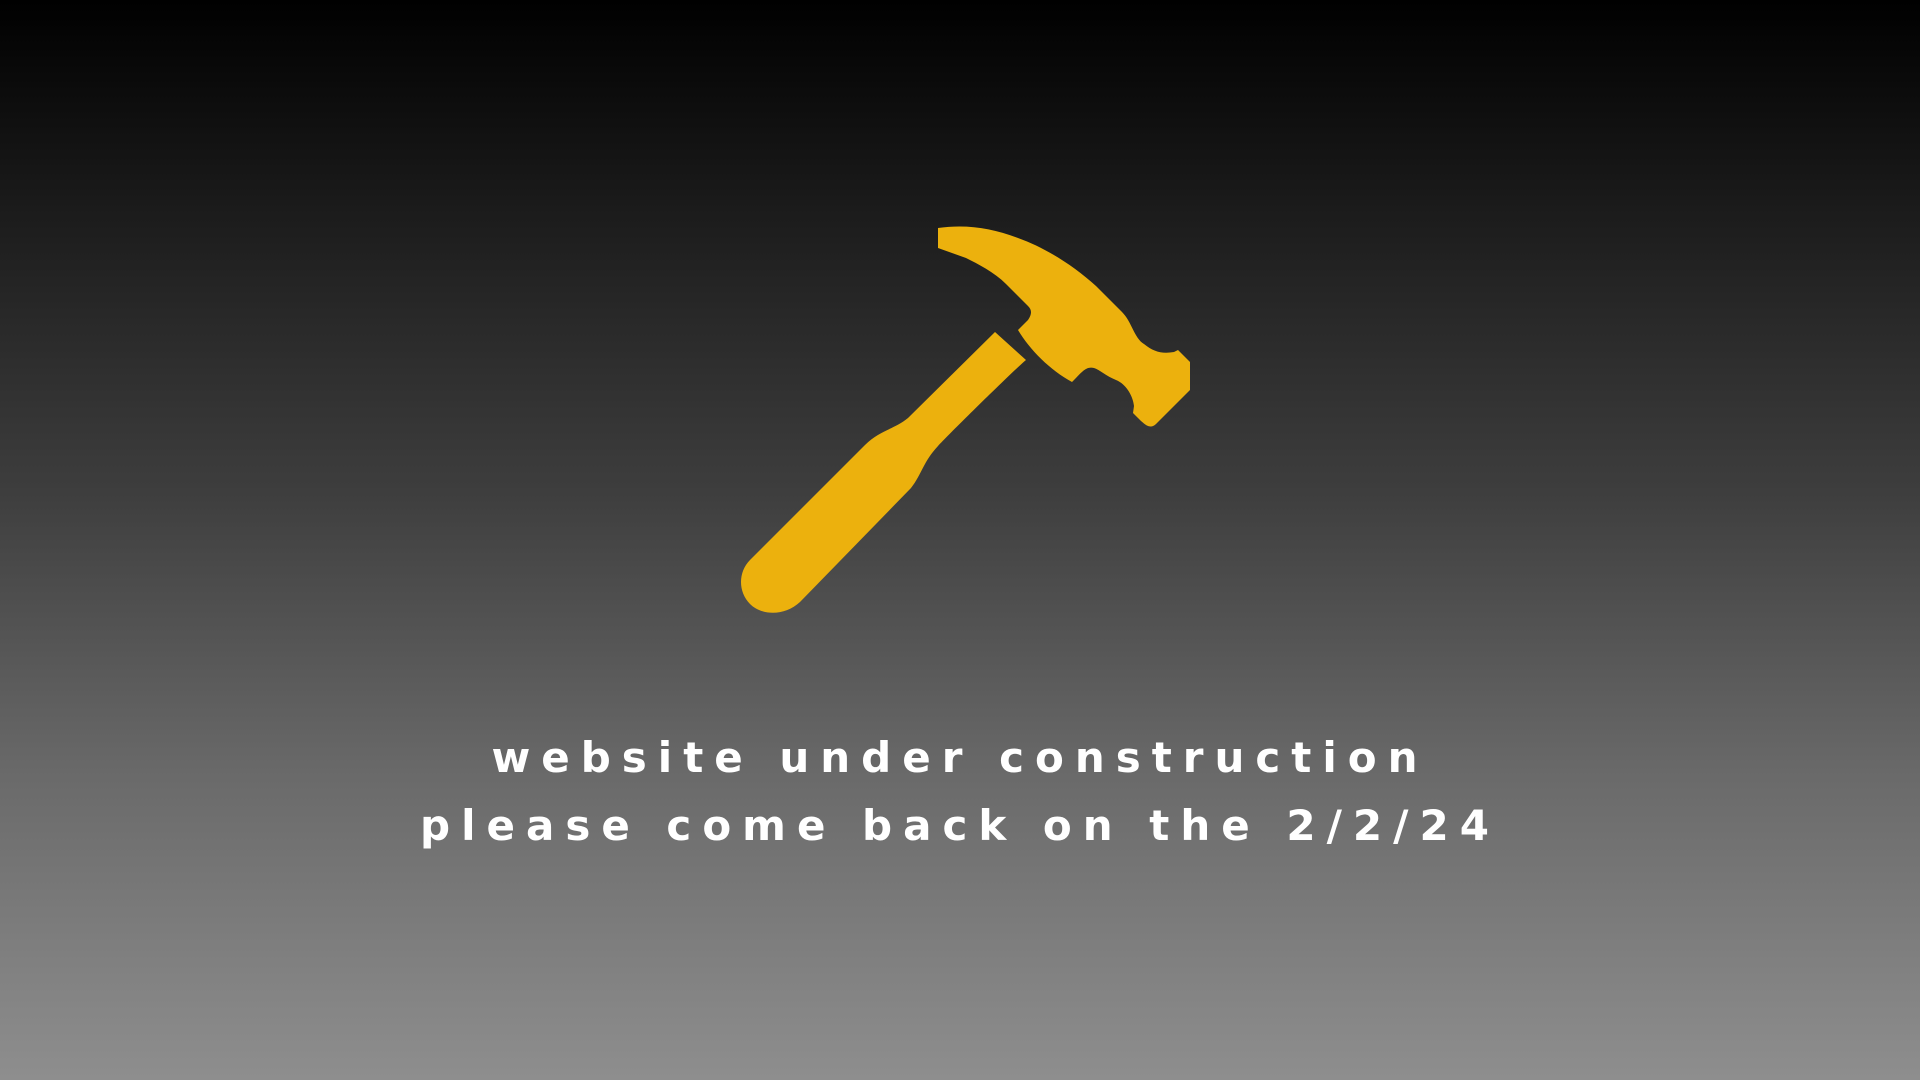 The image size is (1920, 1080). I want to click on message-line-1: website under construction, so click(960, 757).